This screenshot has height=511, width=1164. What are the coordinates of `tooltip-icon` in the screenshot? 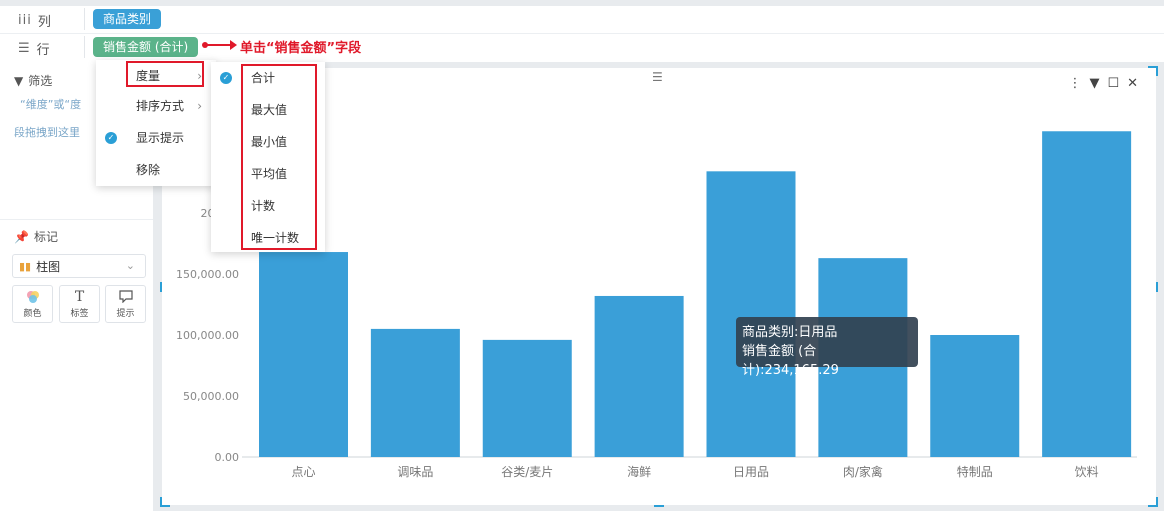 It's located at (125, 297).